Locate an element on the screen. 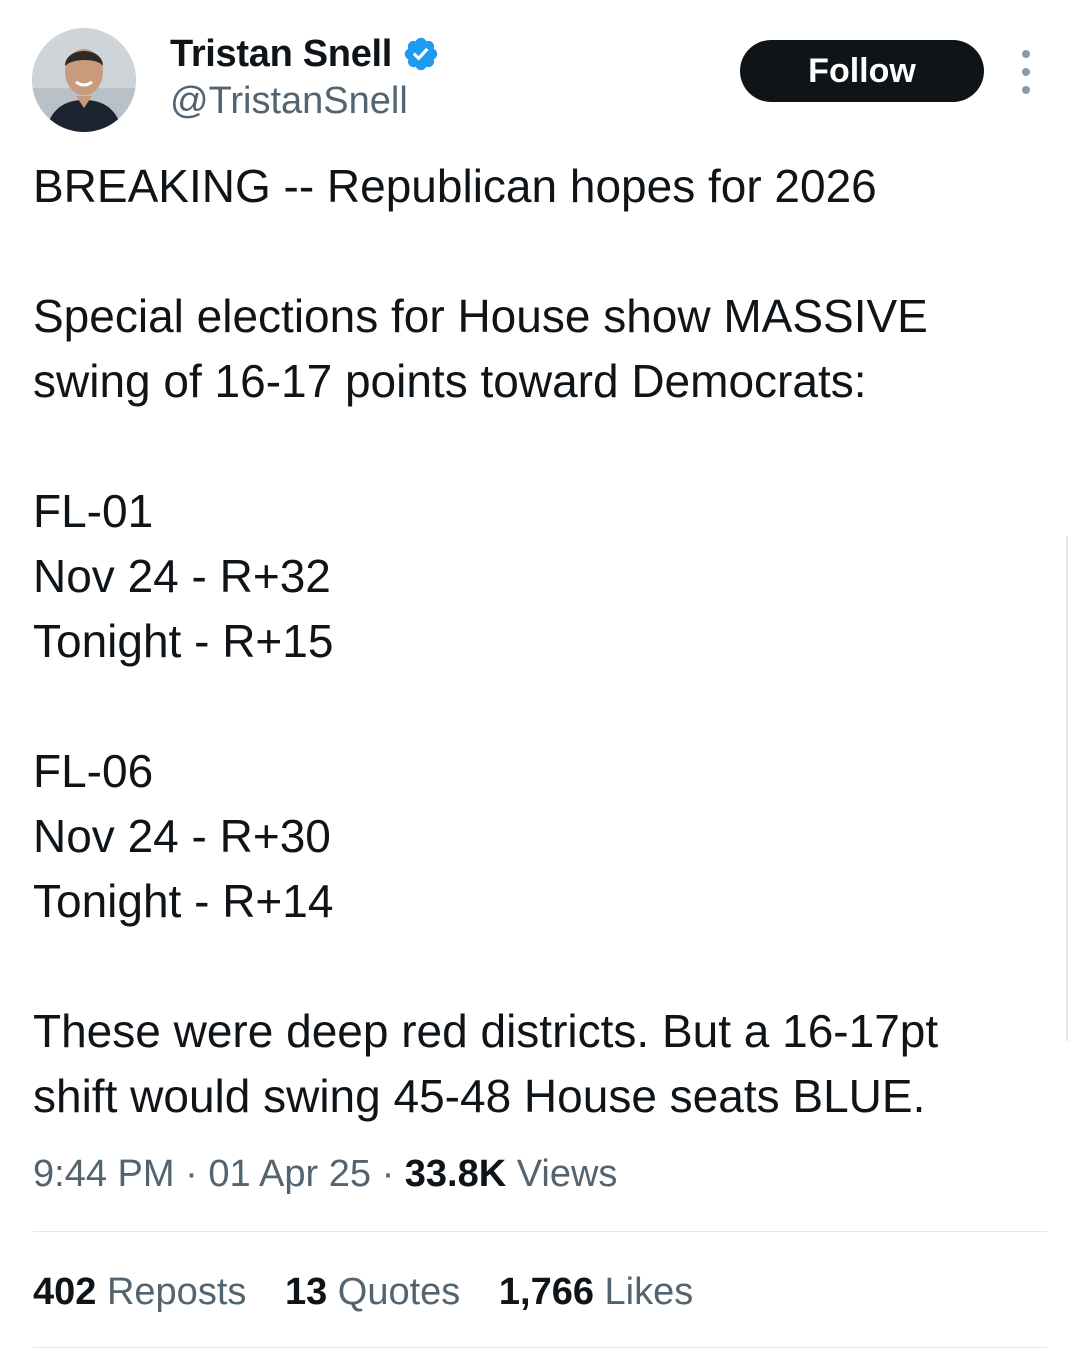 The width and height of the screenshot is (1069, 1352). tweet-header: Tristan Snell @TristanSnell Follow is located at coordinates (537, 82).